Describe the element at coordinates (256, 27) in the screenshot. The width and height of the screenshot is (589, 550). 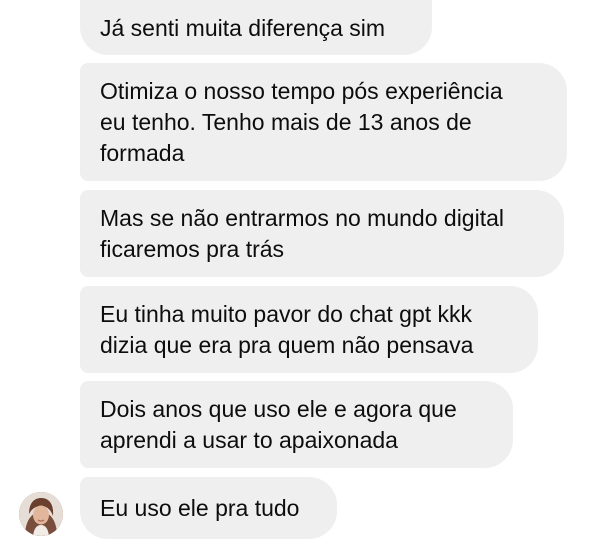
I see `message-bubble: Já senti muita diferença sim` at that location.